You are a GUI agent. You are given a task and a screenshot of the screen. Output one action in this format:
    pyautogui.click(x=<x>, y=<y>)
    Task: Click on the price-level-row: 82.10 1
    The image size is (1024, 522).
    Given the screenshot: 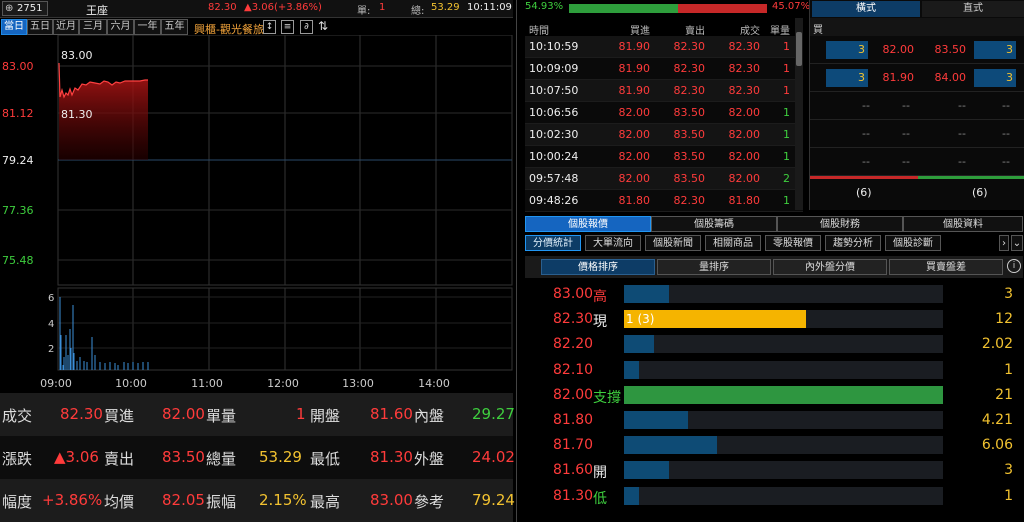 What is the action you would take?
    pyautogui.click(x=770, y=370)
    